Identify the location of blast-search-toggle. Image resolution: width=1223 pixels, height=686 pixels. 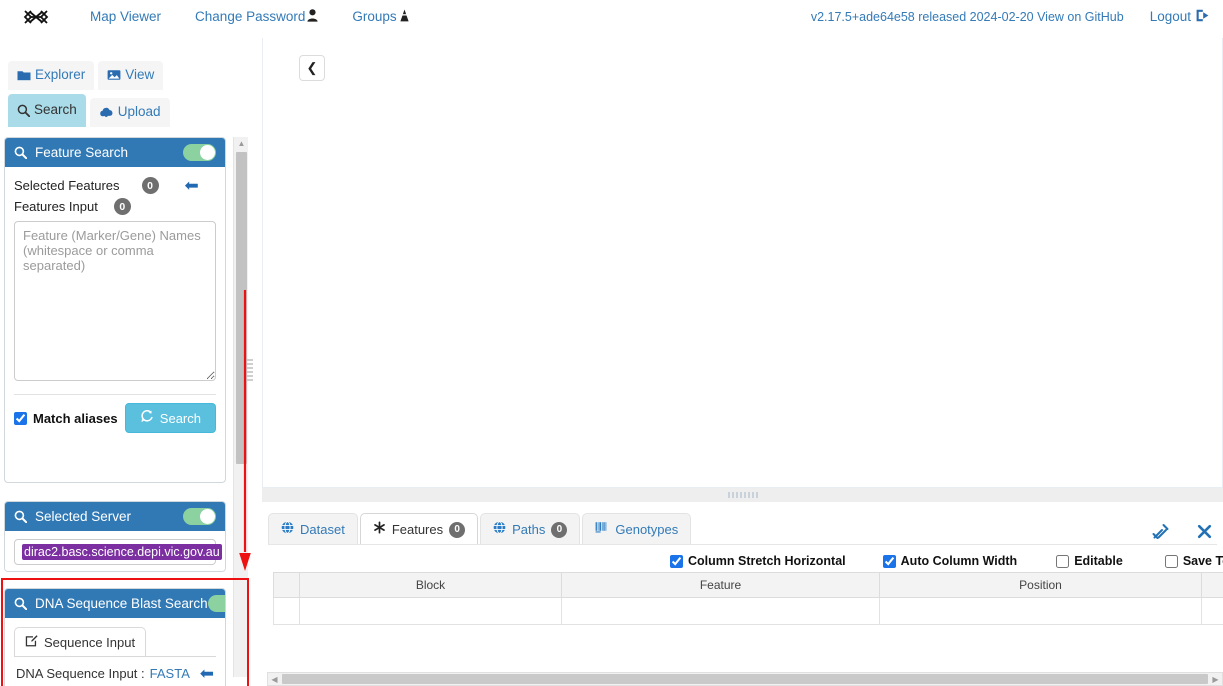
(216, 603).